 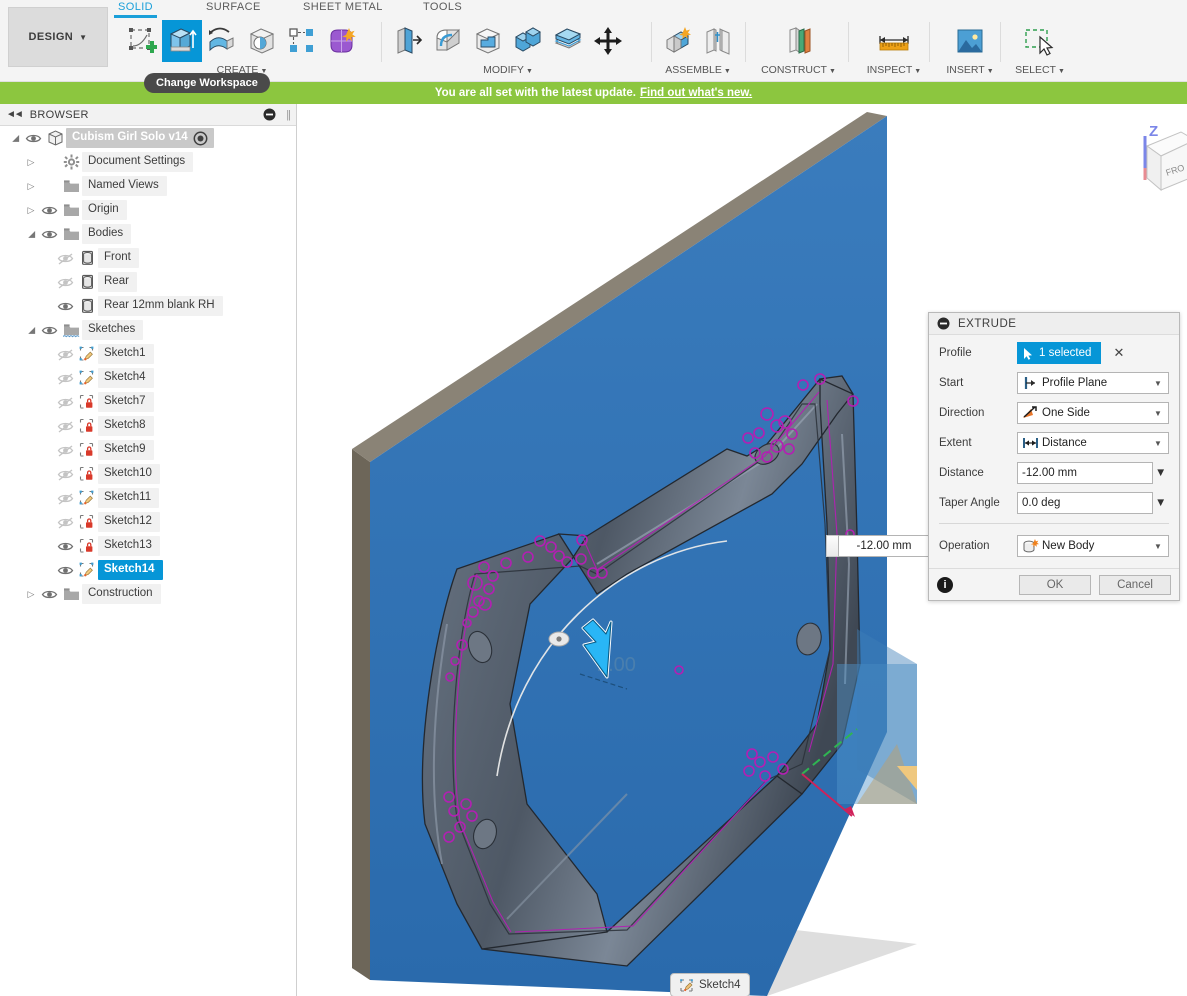 What do you see at coordinates (148, 282) in the screenshot?
I see `browser-item-rear: Rear` at bounding box center [148, 282].